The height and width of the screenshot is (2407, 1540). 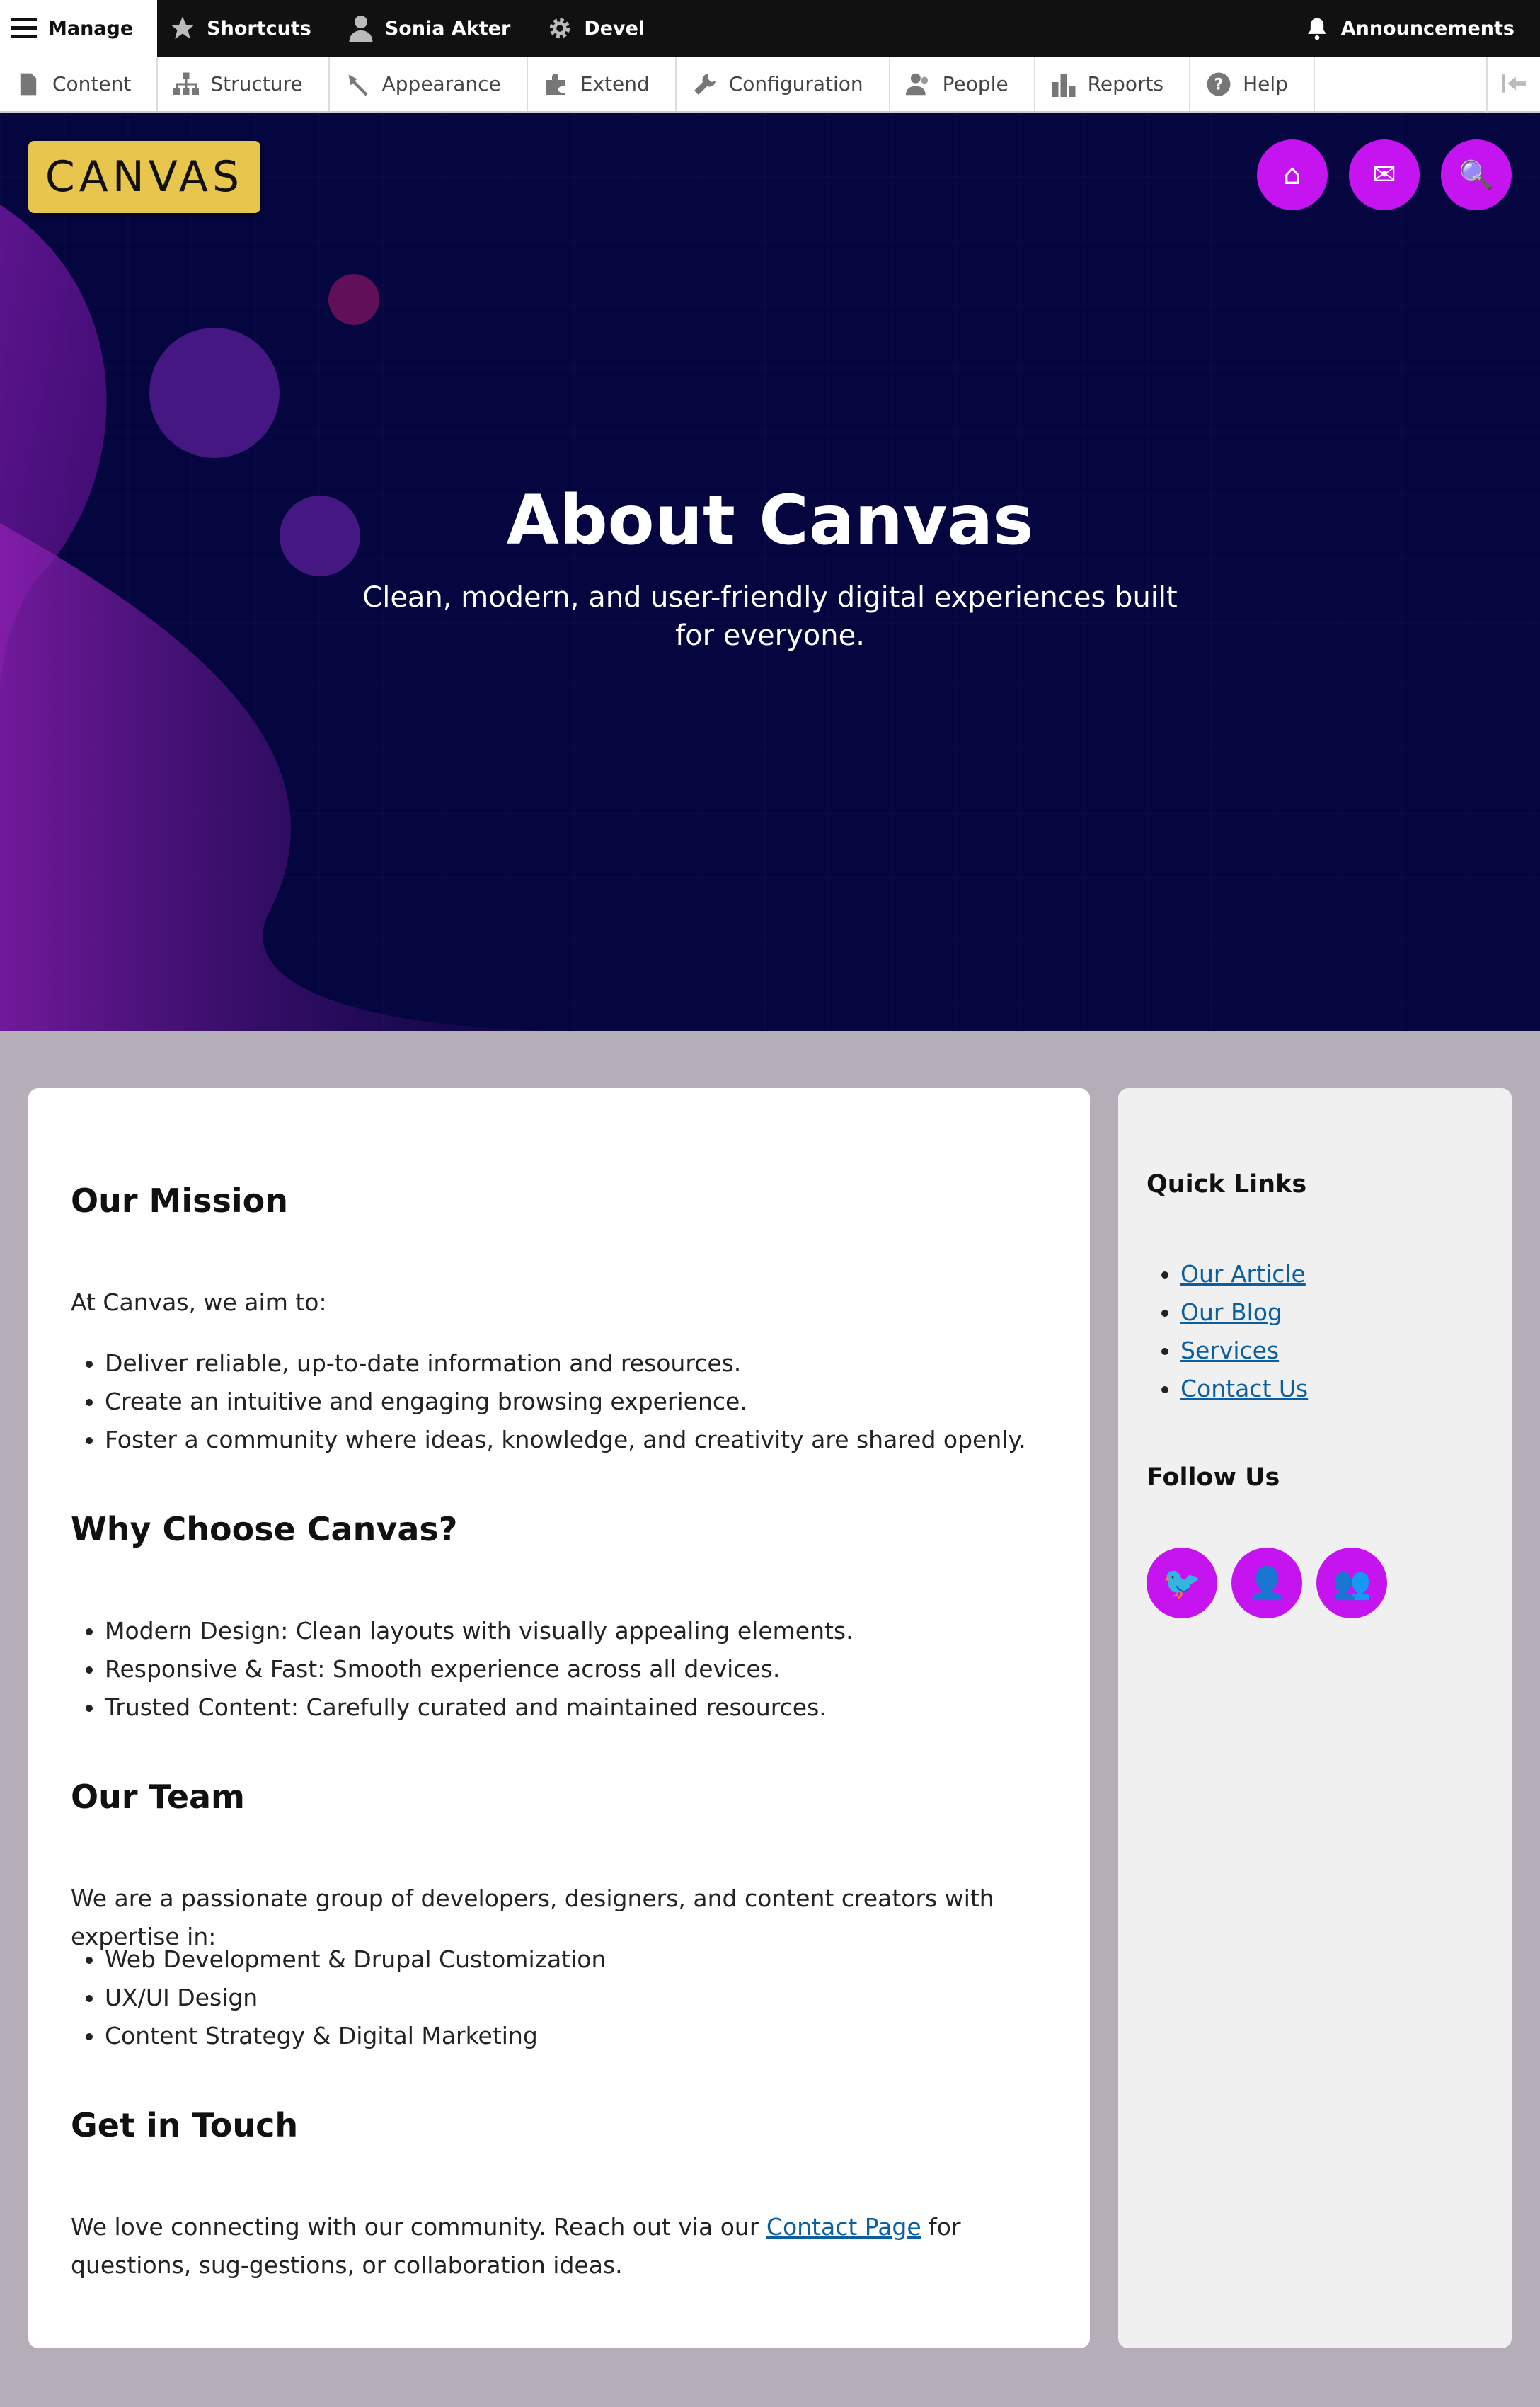 I want to click on search-icon: 🔍, so click(x=1476, y=175).